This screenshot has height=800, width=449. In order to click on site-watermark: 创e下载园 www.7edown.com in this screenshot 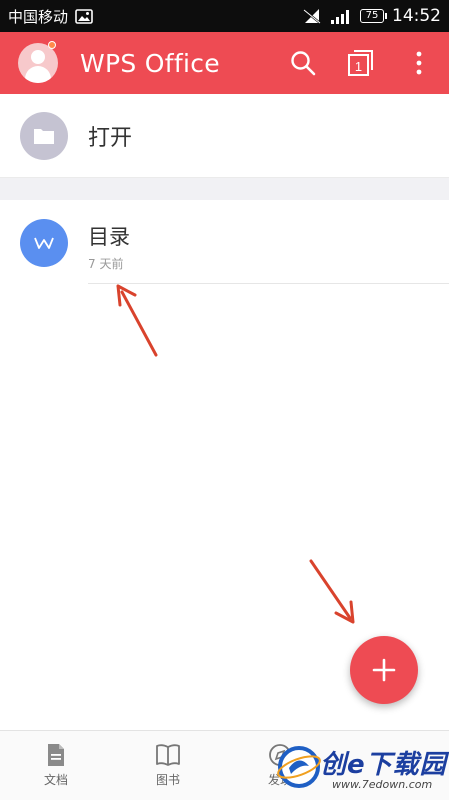, I will do `click(361, 769)`.